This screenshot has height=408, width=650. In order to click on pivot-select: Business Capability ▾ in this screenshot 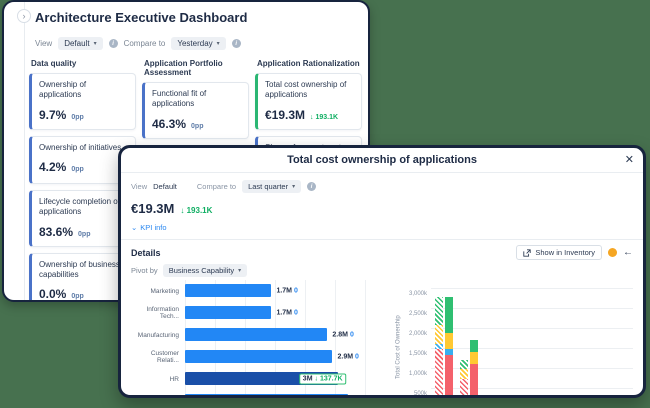, I will do `click(205, 270)`.